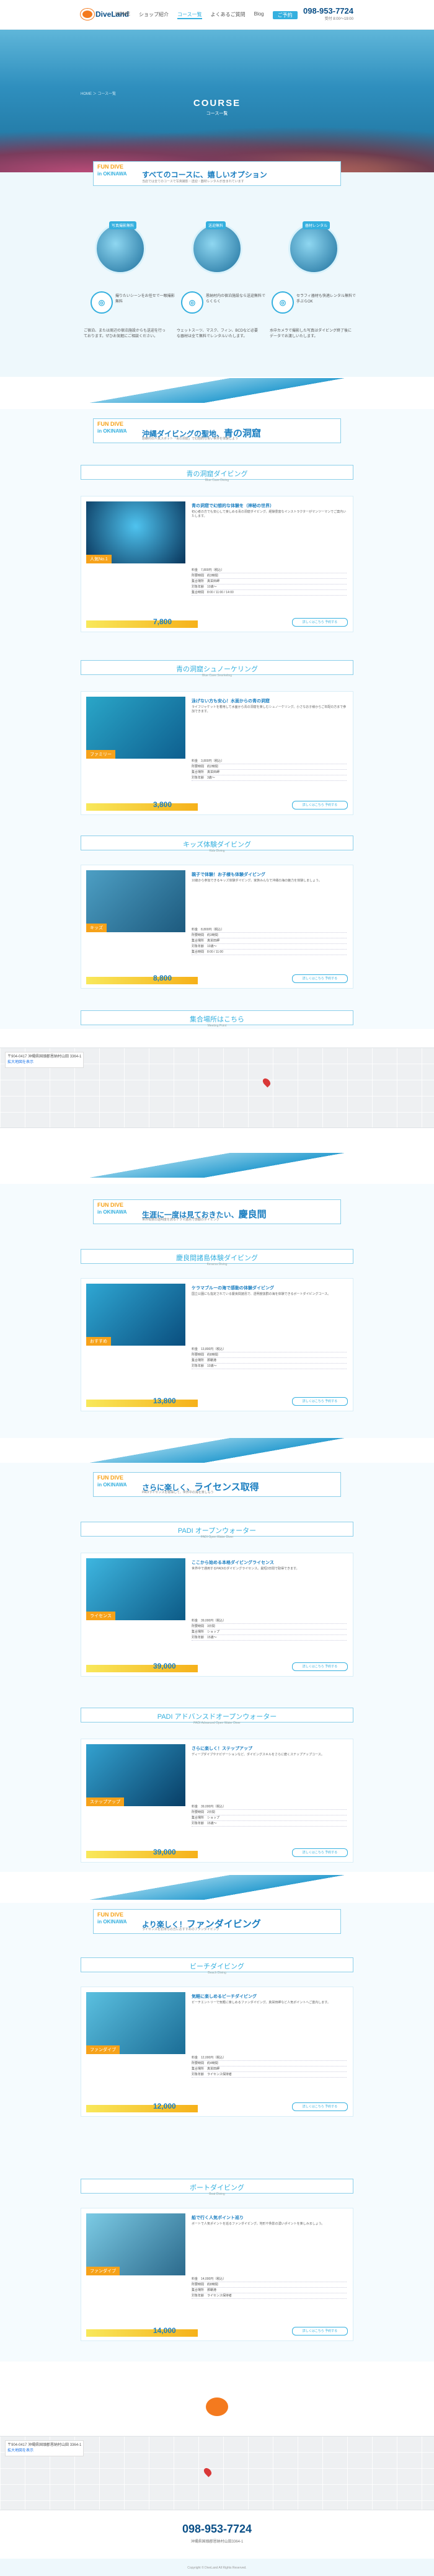 The height and width of the screenshot is (2576, 434). Describe the element at coordinates (135, 1589) in the screenshot. I see `course-photo: ライセンス` at that location.